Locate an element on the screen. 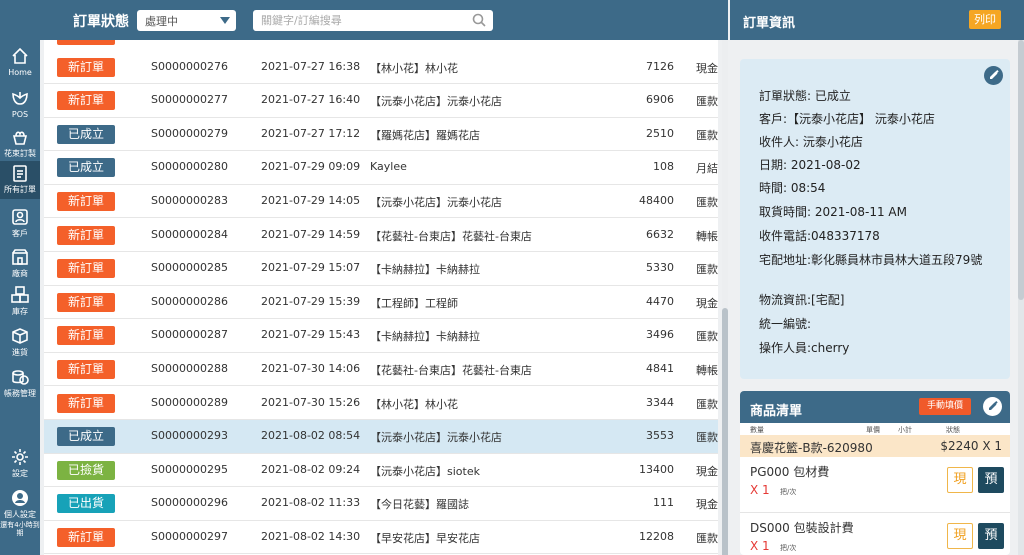  sidebar: Home POS 花束訂製 所有訂單客戶 廠商庫存進貨帳務管理設定個人設定 is located at coordinates (20, 277).